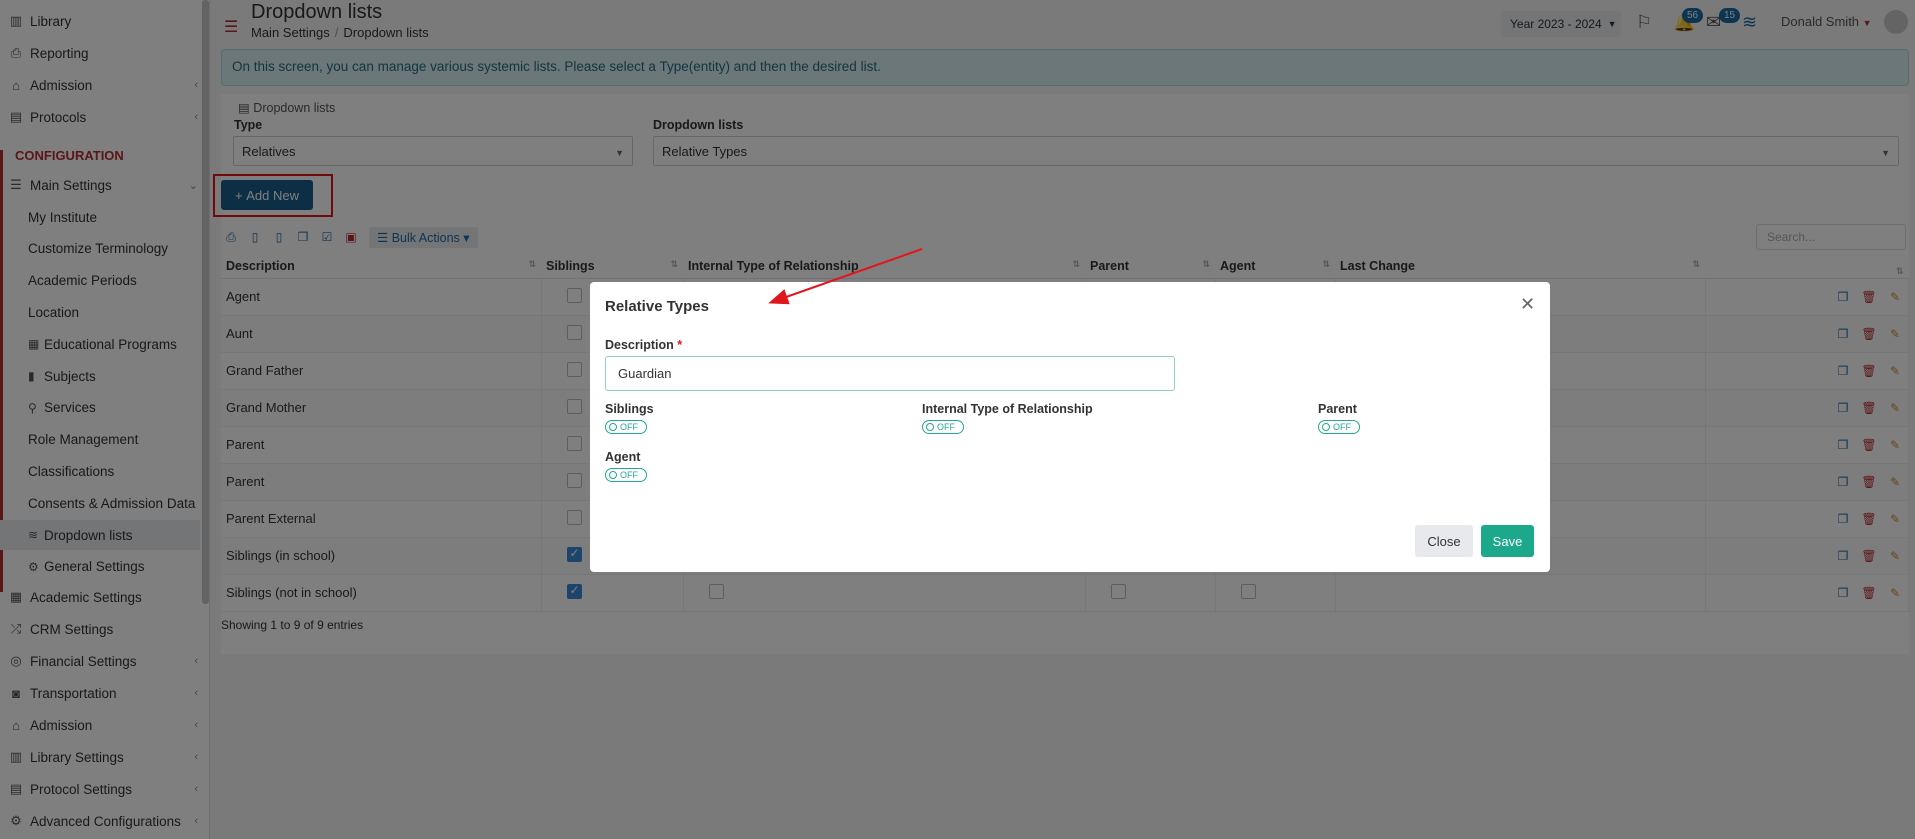 The height and width of the screenshot is (839, 1915). I want to click on description-label: Description *, so click(644, 345).